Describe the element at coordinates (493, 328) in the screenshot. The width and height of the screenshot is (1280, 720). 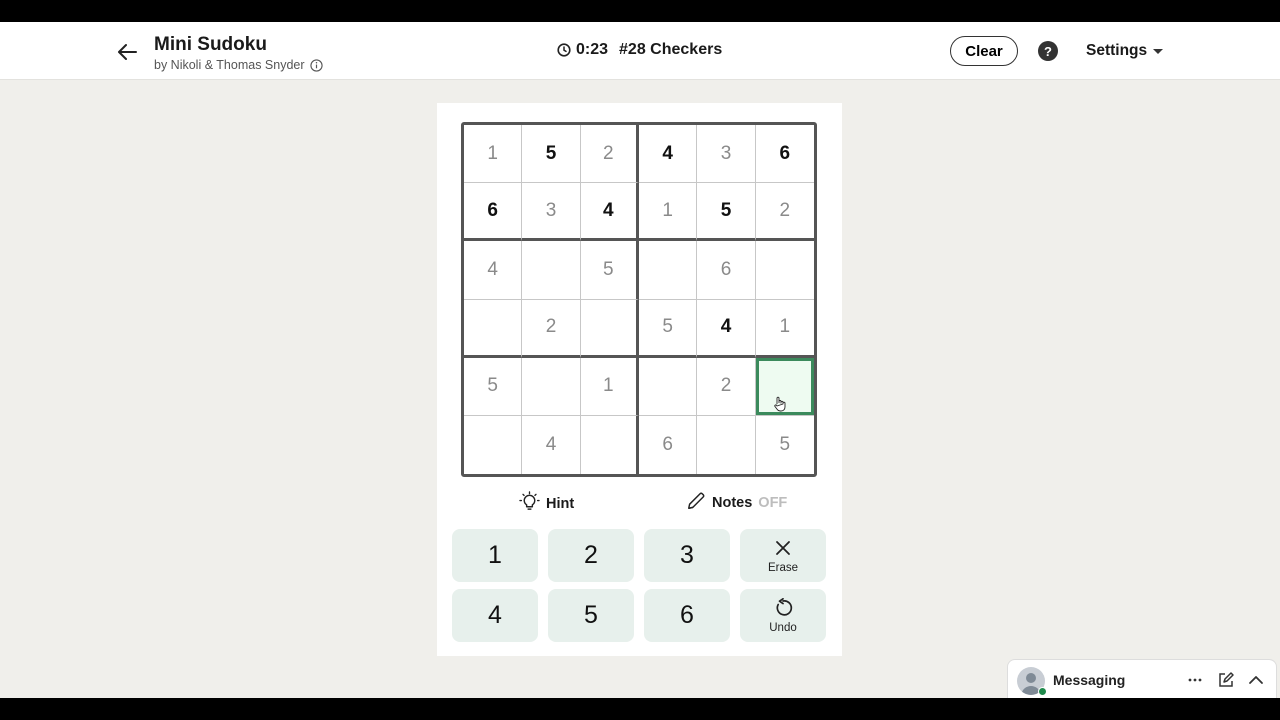
I see `cell-r4-c1` at that location.